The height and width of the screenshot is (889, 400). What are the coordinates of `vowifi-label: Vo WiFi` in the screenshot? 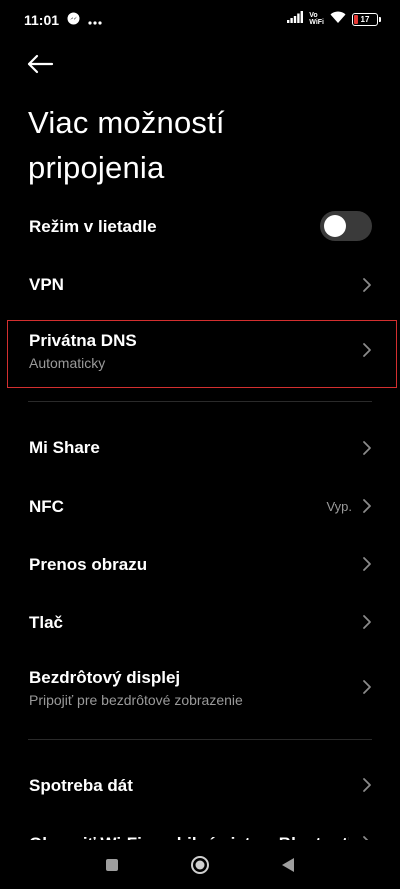 It's located at (316, 19).